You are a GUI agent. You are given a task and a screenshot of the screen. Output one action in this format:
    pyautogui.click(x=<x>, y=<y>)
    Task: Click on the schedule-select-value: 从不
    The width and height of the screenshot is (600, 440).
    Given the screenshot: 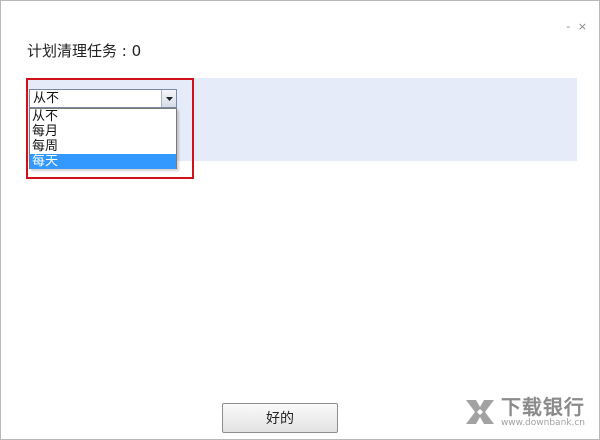 What is the action you would take?
    pyautogui.click(x=46, y=98)
    